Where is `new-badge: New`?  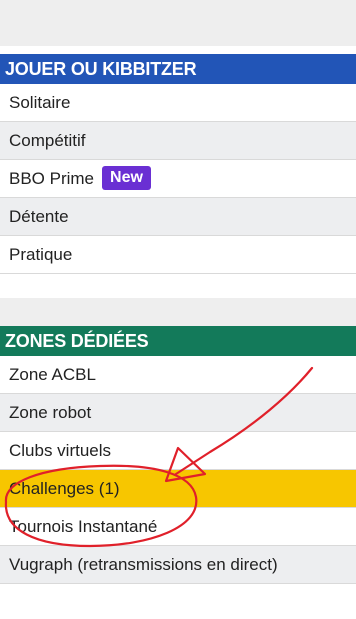 new-badge: New is located at coordinates (126, 177).